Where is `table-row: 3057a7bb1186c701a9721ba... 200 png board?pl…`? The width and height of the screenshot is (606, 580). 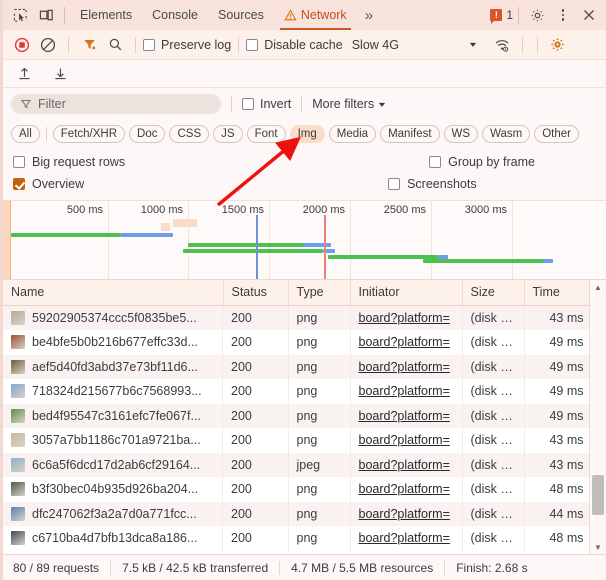 table-row: 3057a7bb1186c701a9721ba... 200 png board?pl… is located at coordinates (298, 440).